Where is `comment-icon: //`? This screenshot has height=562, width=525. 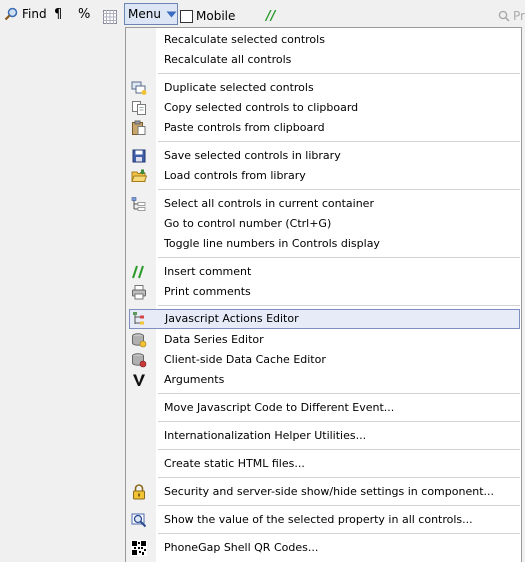 comment-icon: // is located at coordinates (271, 16).